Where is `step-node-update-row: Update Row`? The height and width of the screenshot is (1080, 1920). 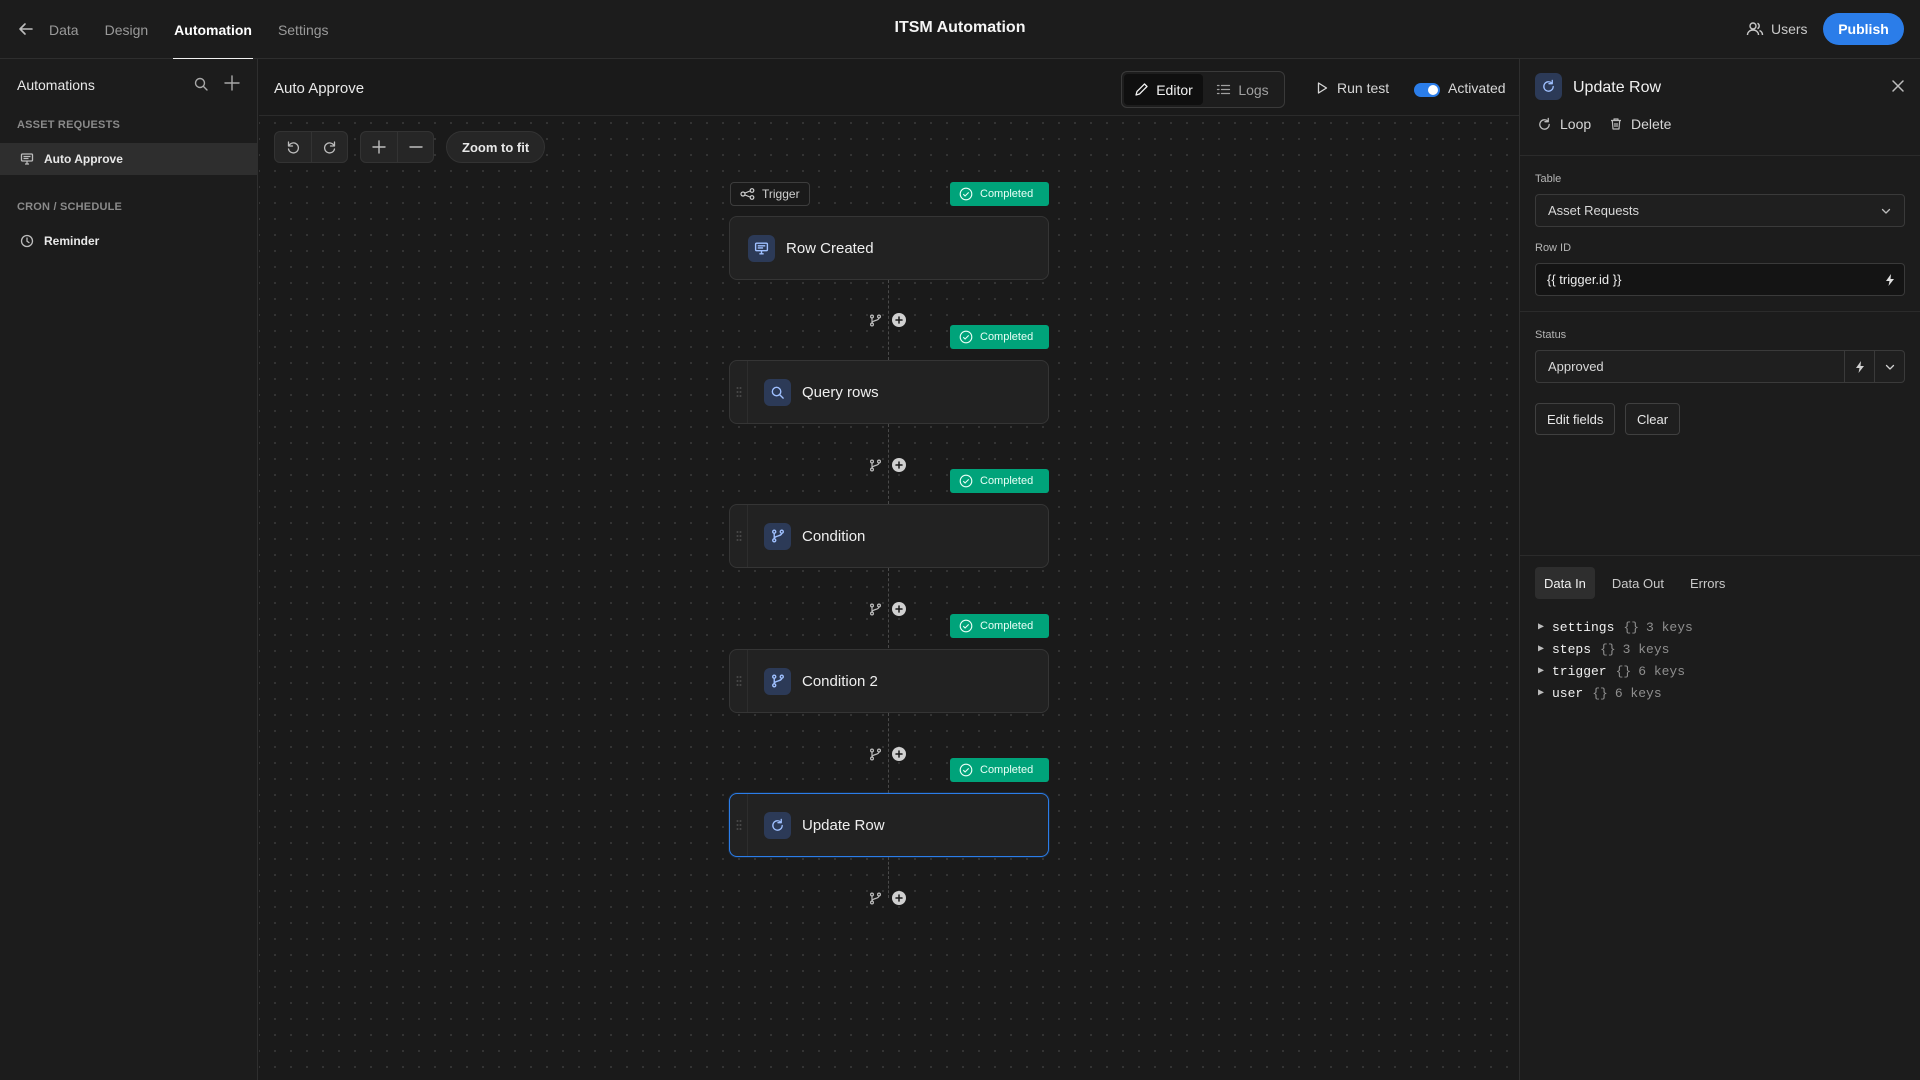 step-node-update-row: Update Row is located at coordinates (889, 825).